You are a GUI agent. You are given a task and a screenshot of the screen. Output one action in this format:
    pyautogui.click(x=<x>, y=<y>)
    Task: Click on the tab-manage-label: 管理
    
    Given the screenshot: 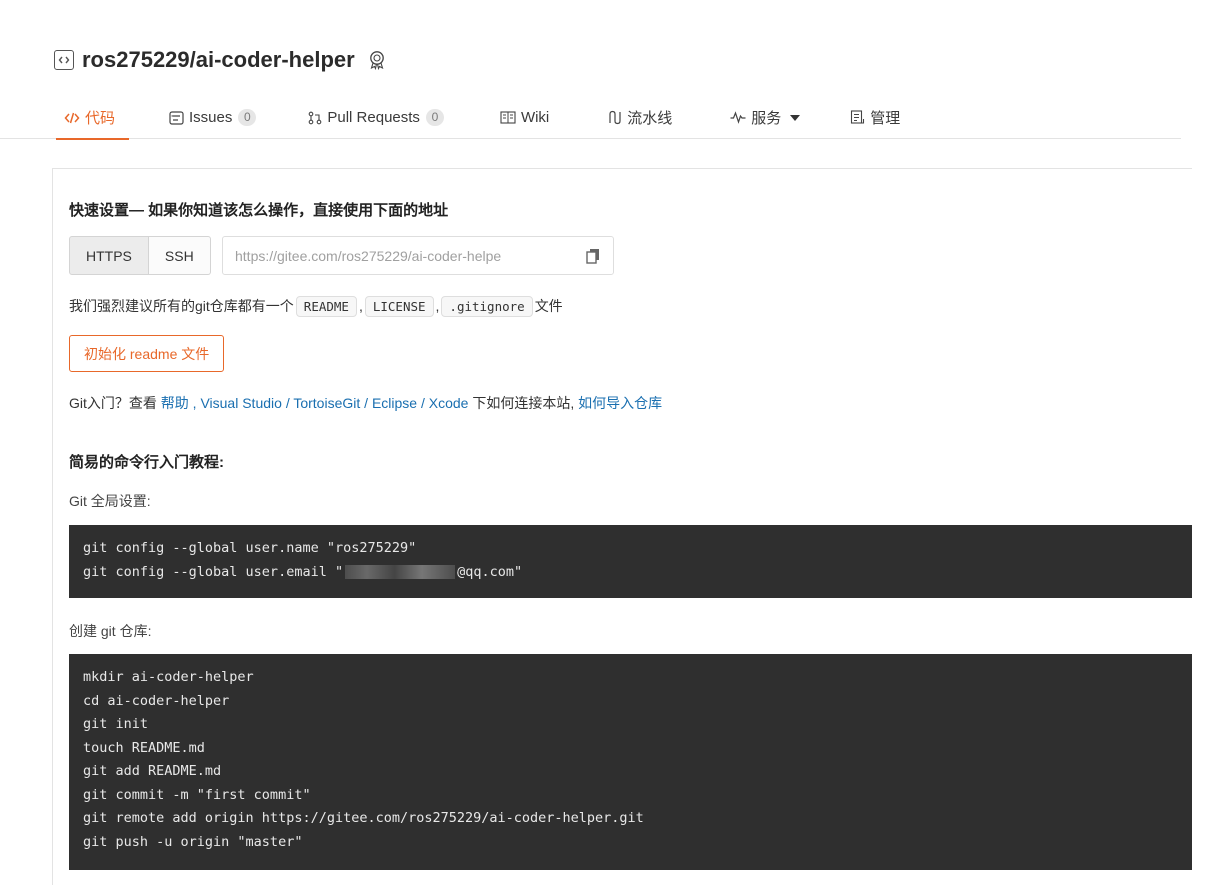 What is the action you would take?
    pyautogui.click(x=885, y=118)
    